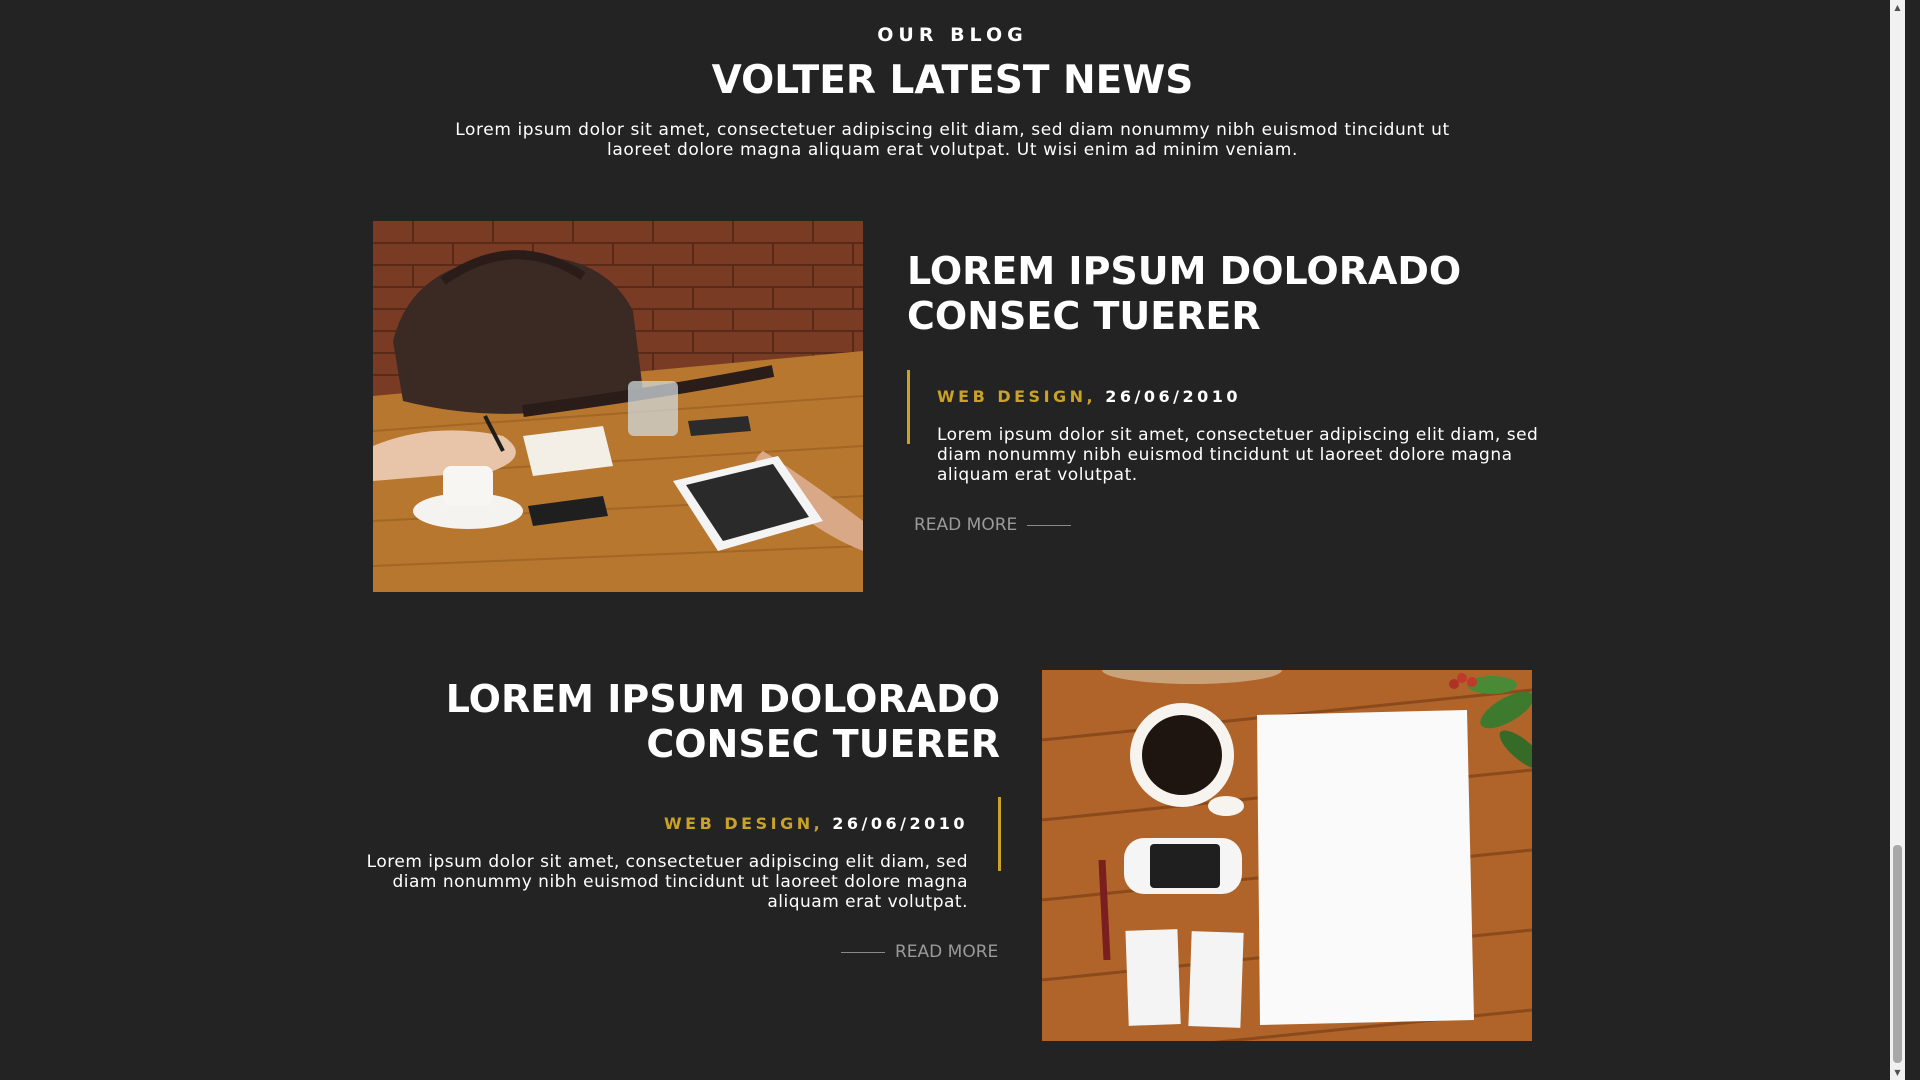 Image resolution: width=1920 pixels, height=1080 pixels. I want to click on section-heading: VOLTER LATEST NEWS, so click(952, 80).